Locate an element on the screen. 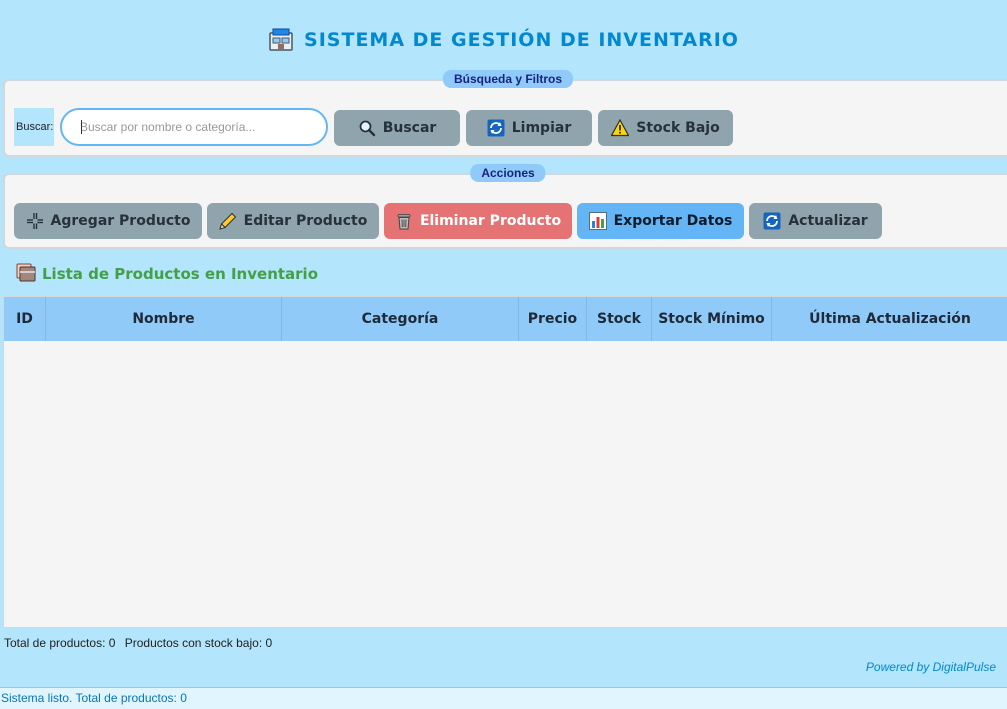  low-stock-count-text: Productos con stock bajo: 0 is located at coordinates (198, 643).